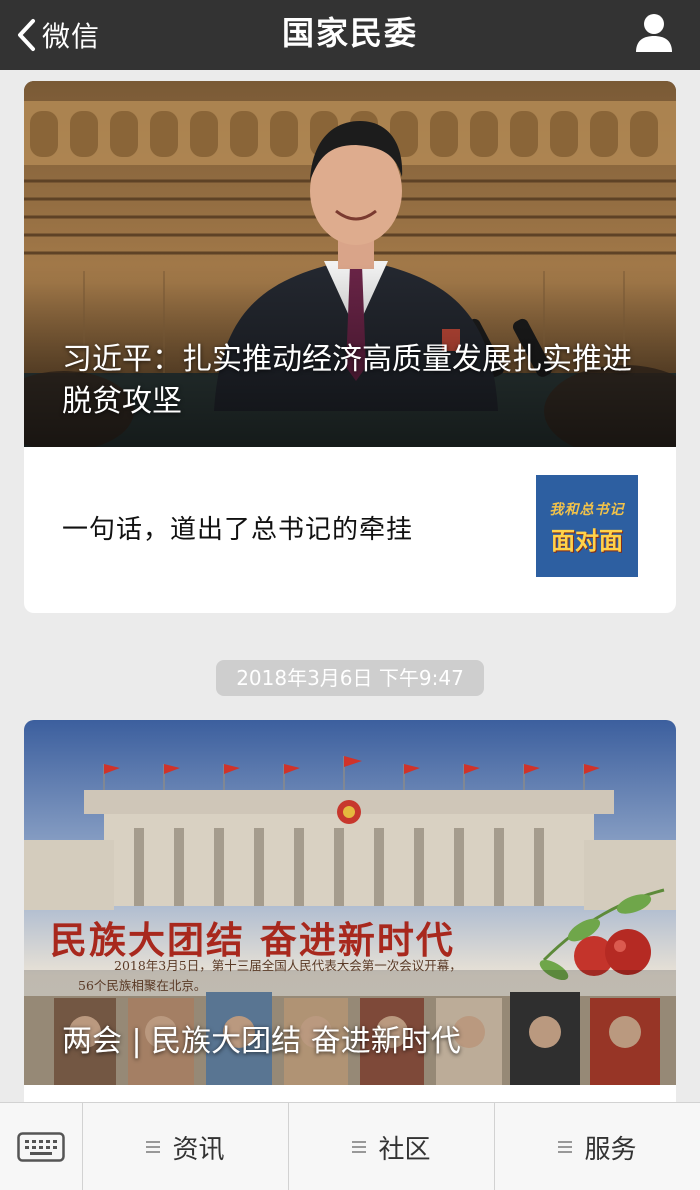 The height and width of the screenshot is (1190, 700). What do you see at coordinates (587, 510) in the screenshot?
I see `thumbnail-caption: 我和总书记` at bounding box center [587, 510].